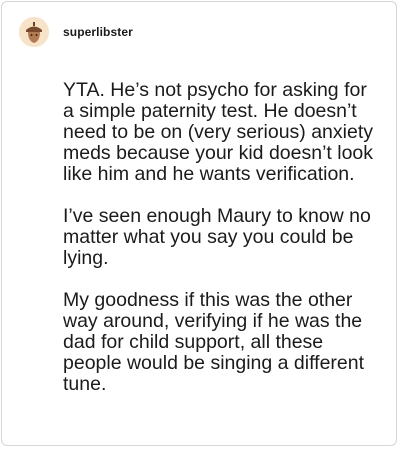 The image size is (400, 449). Describe the element at coordinates (98, 32) in the screenshot. I see `username: superlibster` at that location.